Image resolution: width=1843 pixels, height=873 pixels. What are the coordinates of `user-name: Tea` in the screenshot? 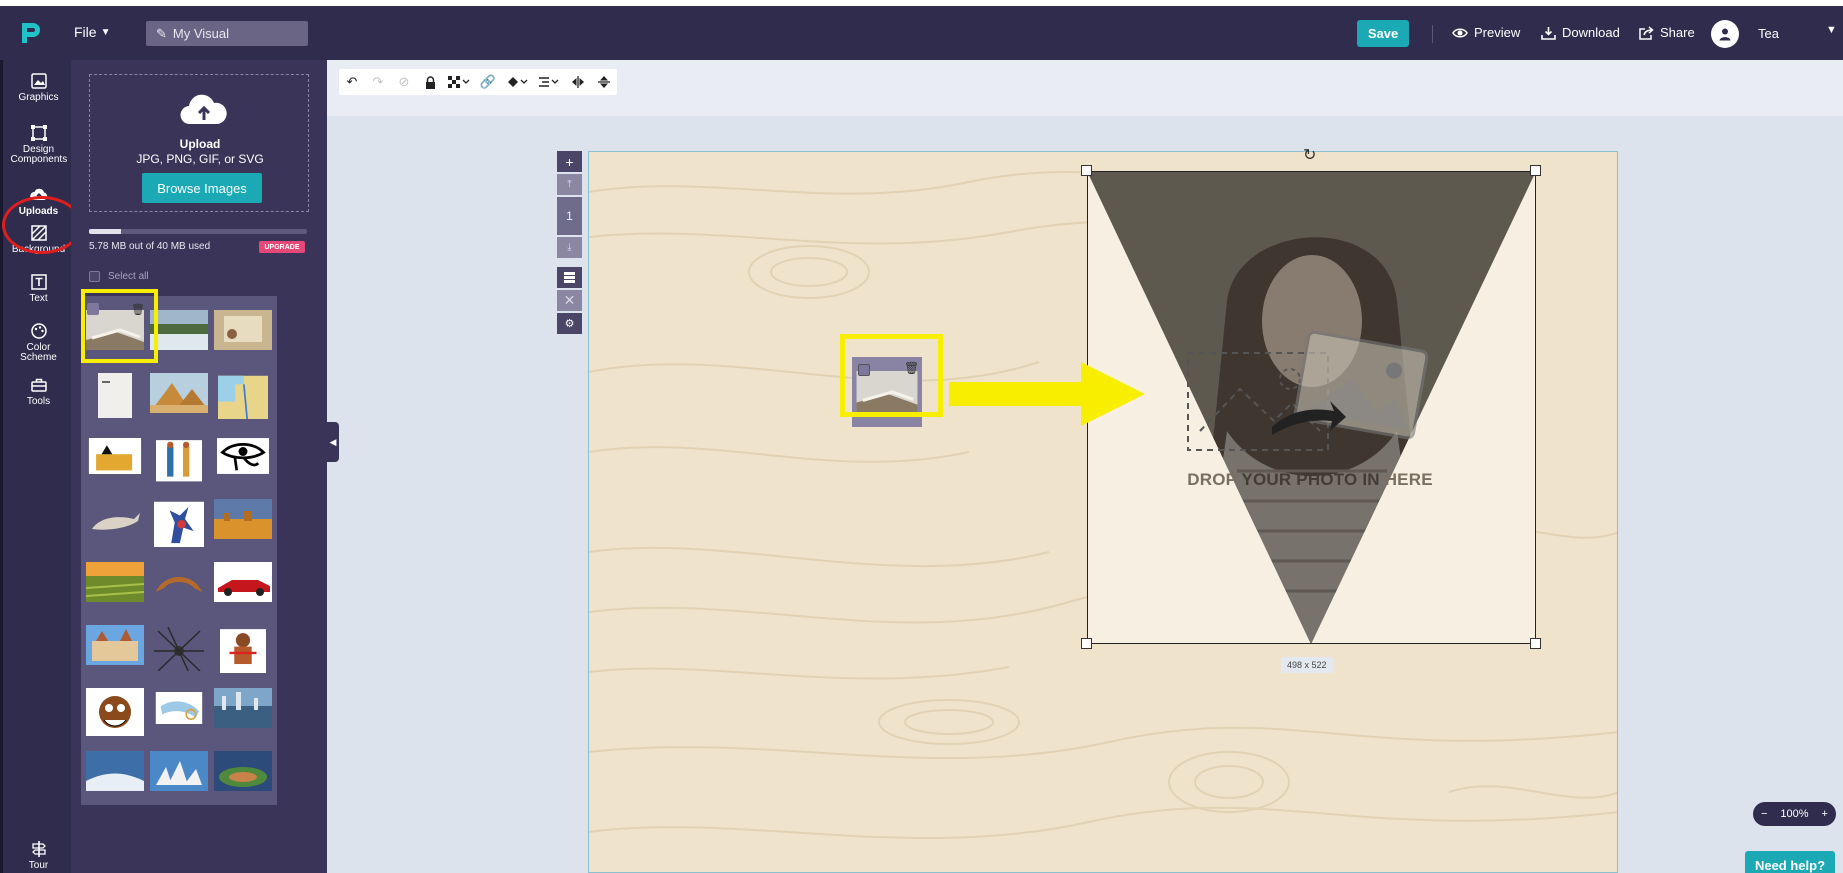 It's located at (1768, 33).